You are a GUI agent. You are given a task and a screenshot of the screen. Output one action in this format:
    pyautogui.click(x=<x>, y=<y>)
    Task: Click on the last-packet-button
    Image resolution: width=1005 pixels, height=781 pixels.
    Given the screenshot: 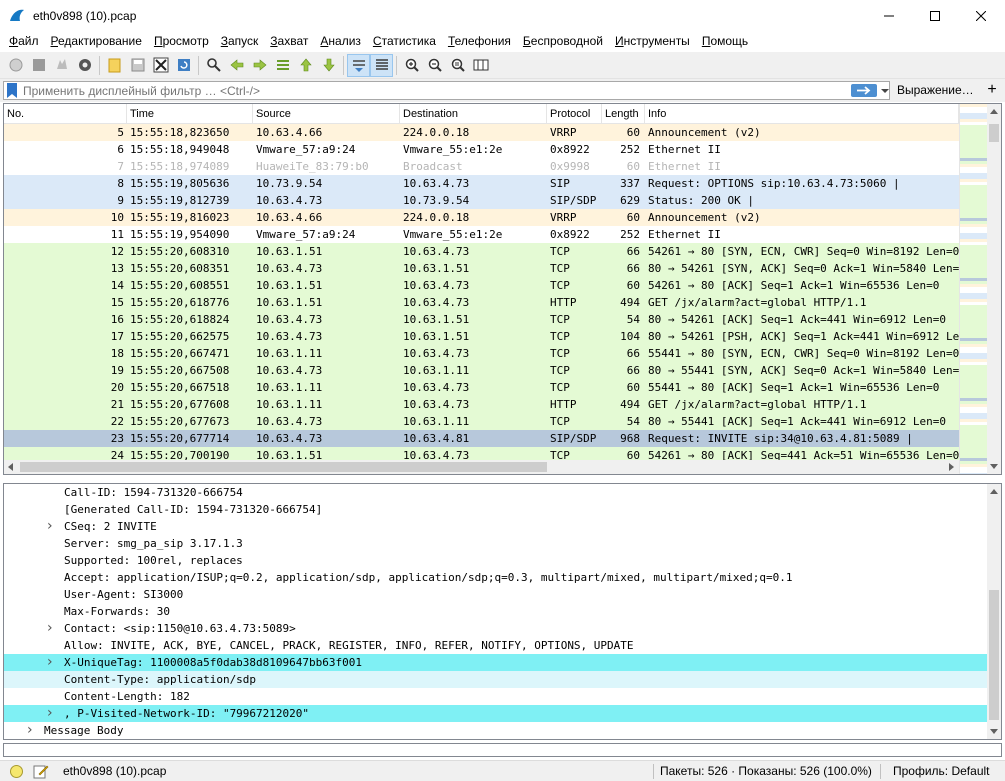 What is the action you would take?
    pyautogui.click(x=328, y=65)
    